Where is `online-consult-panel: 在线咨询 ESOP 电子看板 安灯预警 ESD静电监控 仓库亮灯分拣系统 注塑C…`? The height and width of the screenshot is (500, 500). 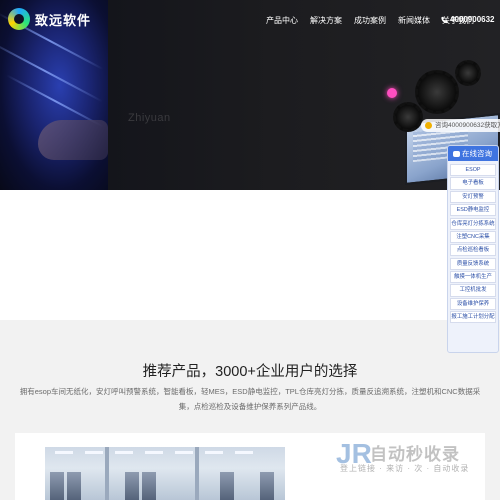
online-consult-panel: 在线咨询 ESOP 电子看板 安灯预警 ESD静电监控 仓库亮灯分拣系统 注塑C… is located at coordinates (473, 249).